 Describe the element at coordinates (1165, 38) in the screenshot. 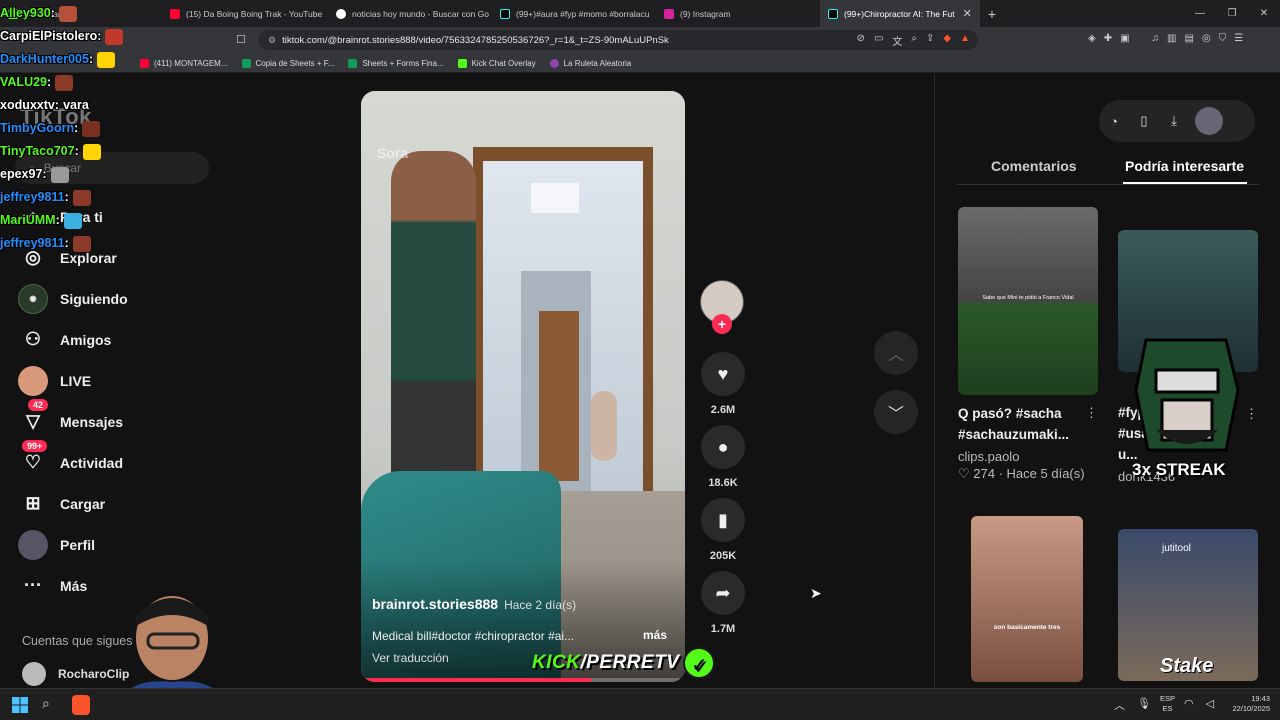

I see `toolbar-right: ◈ ✚ ▣ ♫ ▥ ▤ ◎ ⛉ ☰` at that location.